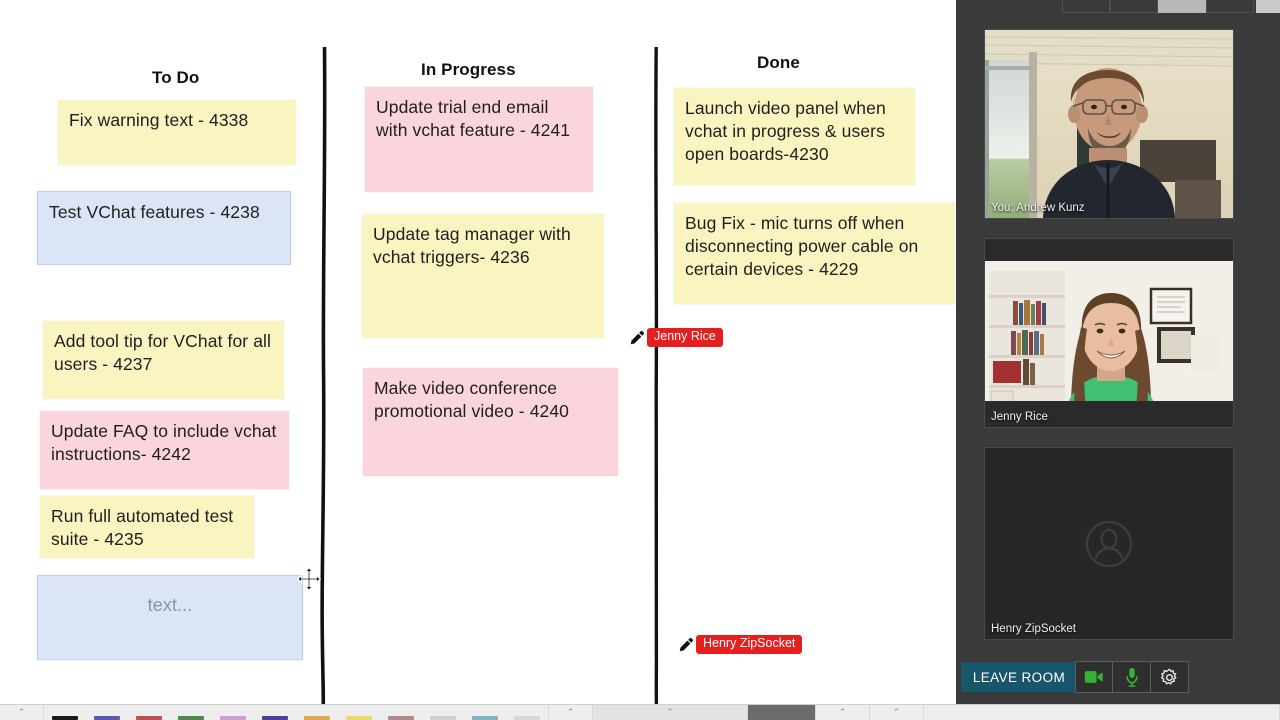  I want to click on participant-name: Henry ZipSocket, so click(1034, 629).